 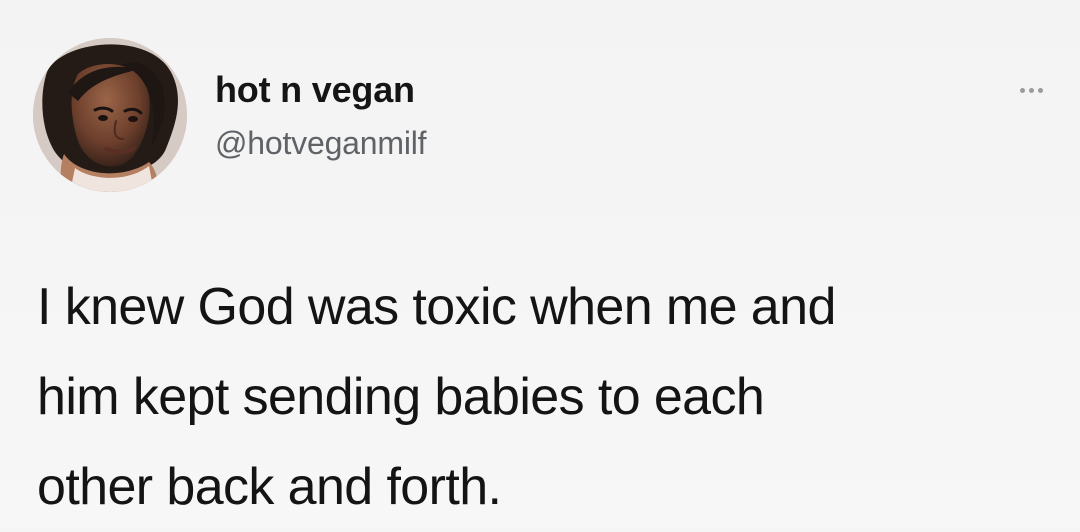 I want to click on more-options-button, so click(x=1031, y=90).